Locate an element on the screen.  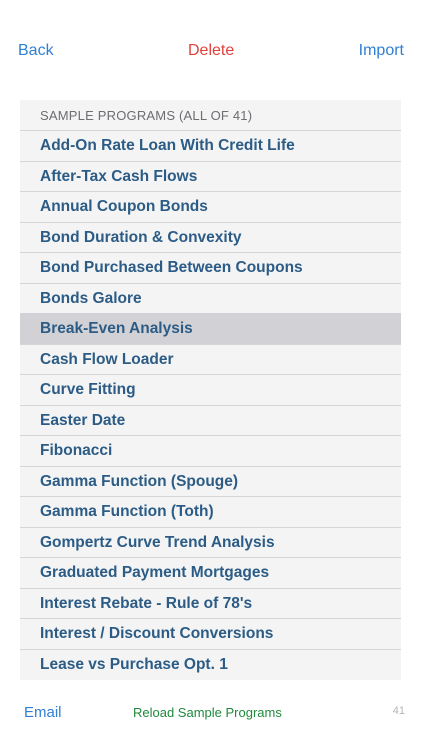
list-item-label: Lease vs Purchase Opt. 1 is located at coordinates (134, 664).